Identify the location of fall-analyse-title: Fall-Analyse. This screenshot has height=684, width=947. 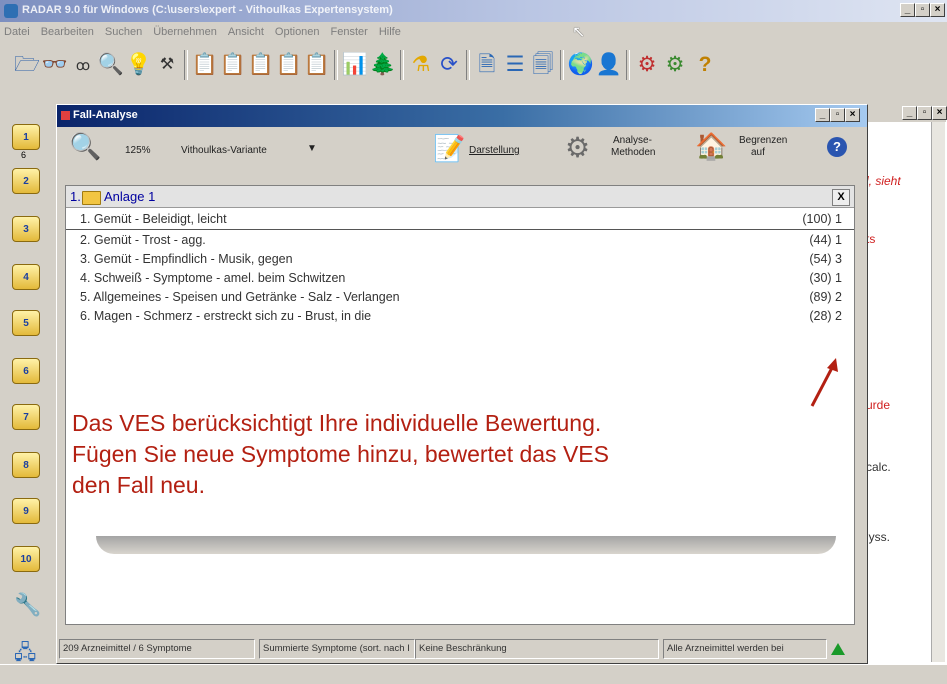
(105, 115).